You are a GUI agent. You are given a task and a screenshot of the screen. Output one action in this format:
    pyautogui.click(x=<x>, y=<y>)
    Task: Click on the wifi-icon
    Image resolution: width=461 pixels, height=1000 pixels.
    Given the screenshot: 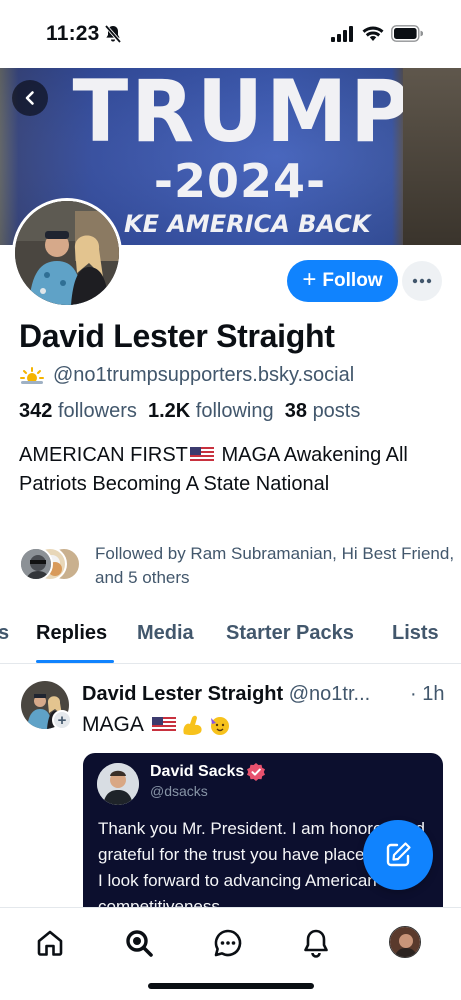 What is the action you would take?
    pyautogui.click(x=373, y=33)
    